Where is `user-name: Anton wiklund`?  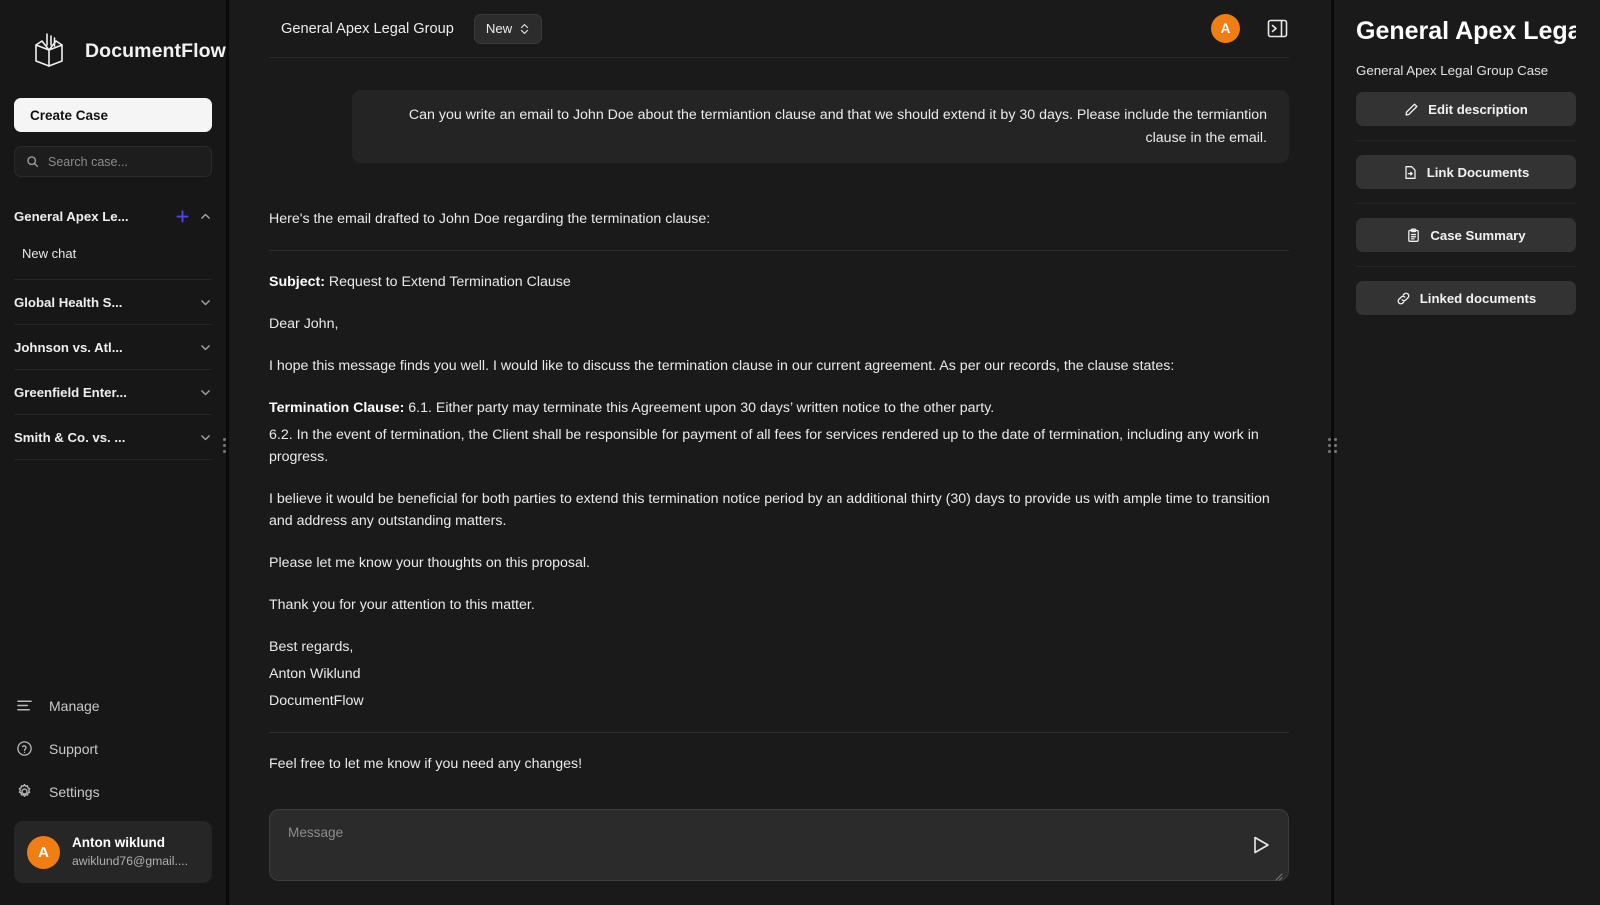
user-name: Anton wiklund is located at coordinates (118, 842).